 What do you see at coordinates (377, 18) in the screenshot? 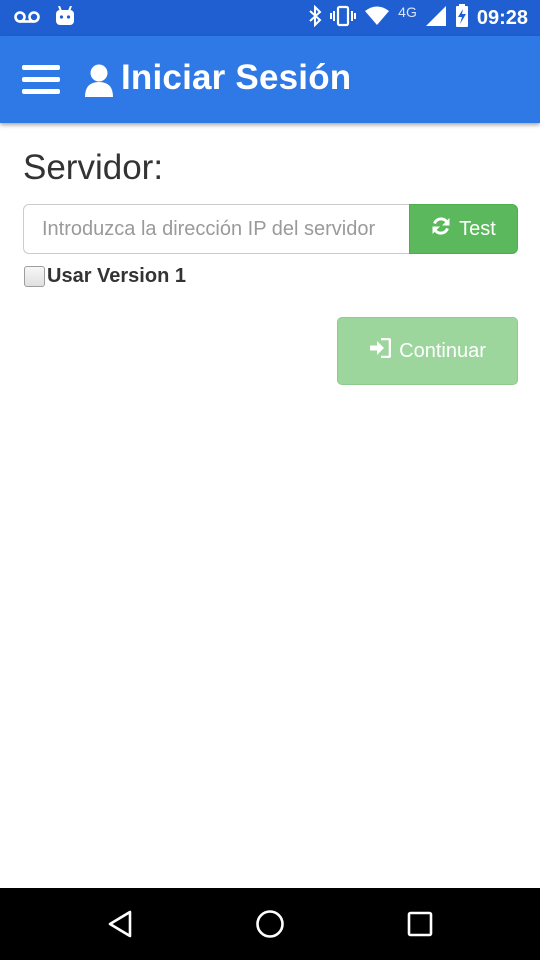
I see `wifi-icon` at bounding box center [377, 18].